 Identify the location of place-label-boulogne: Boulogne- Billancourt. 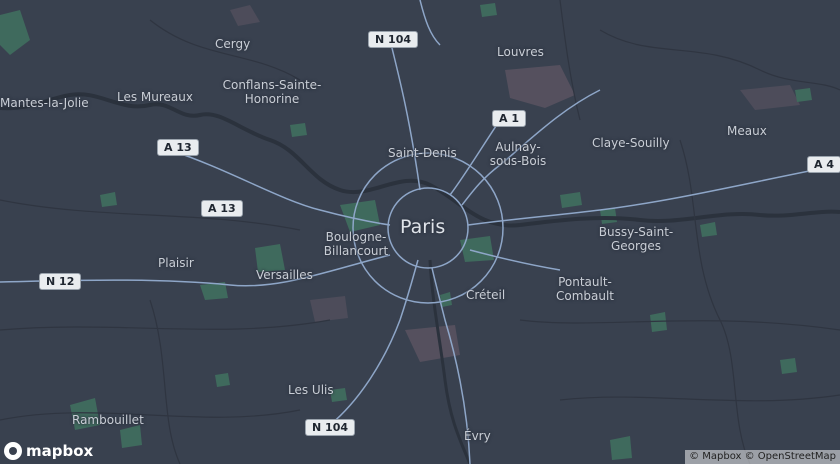
(356, 244).